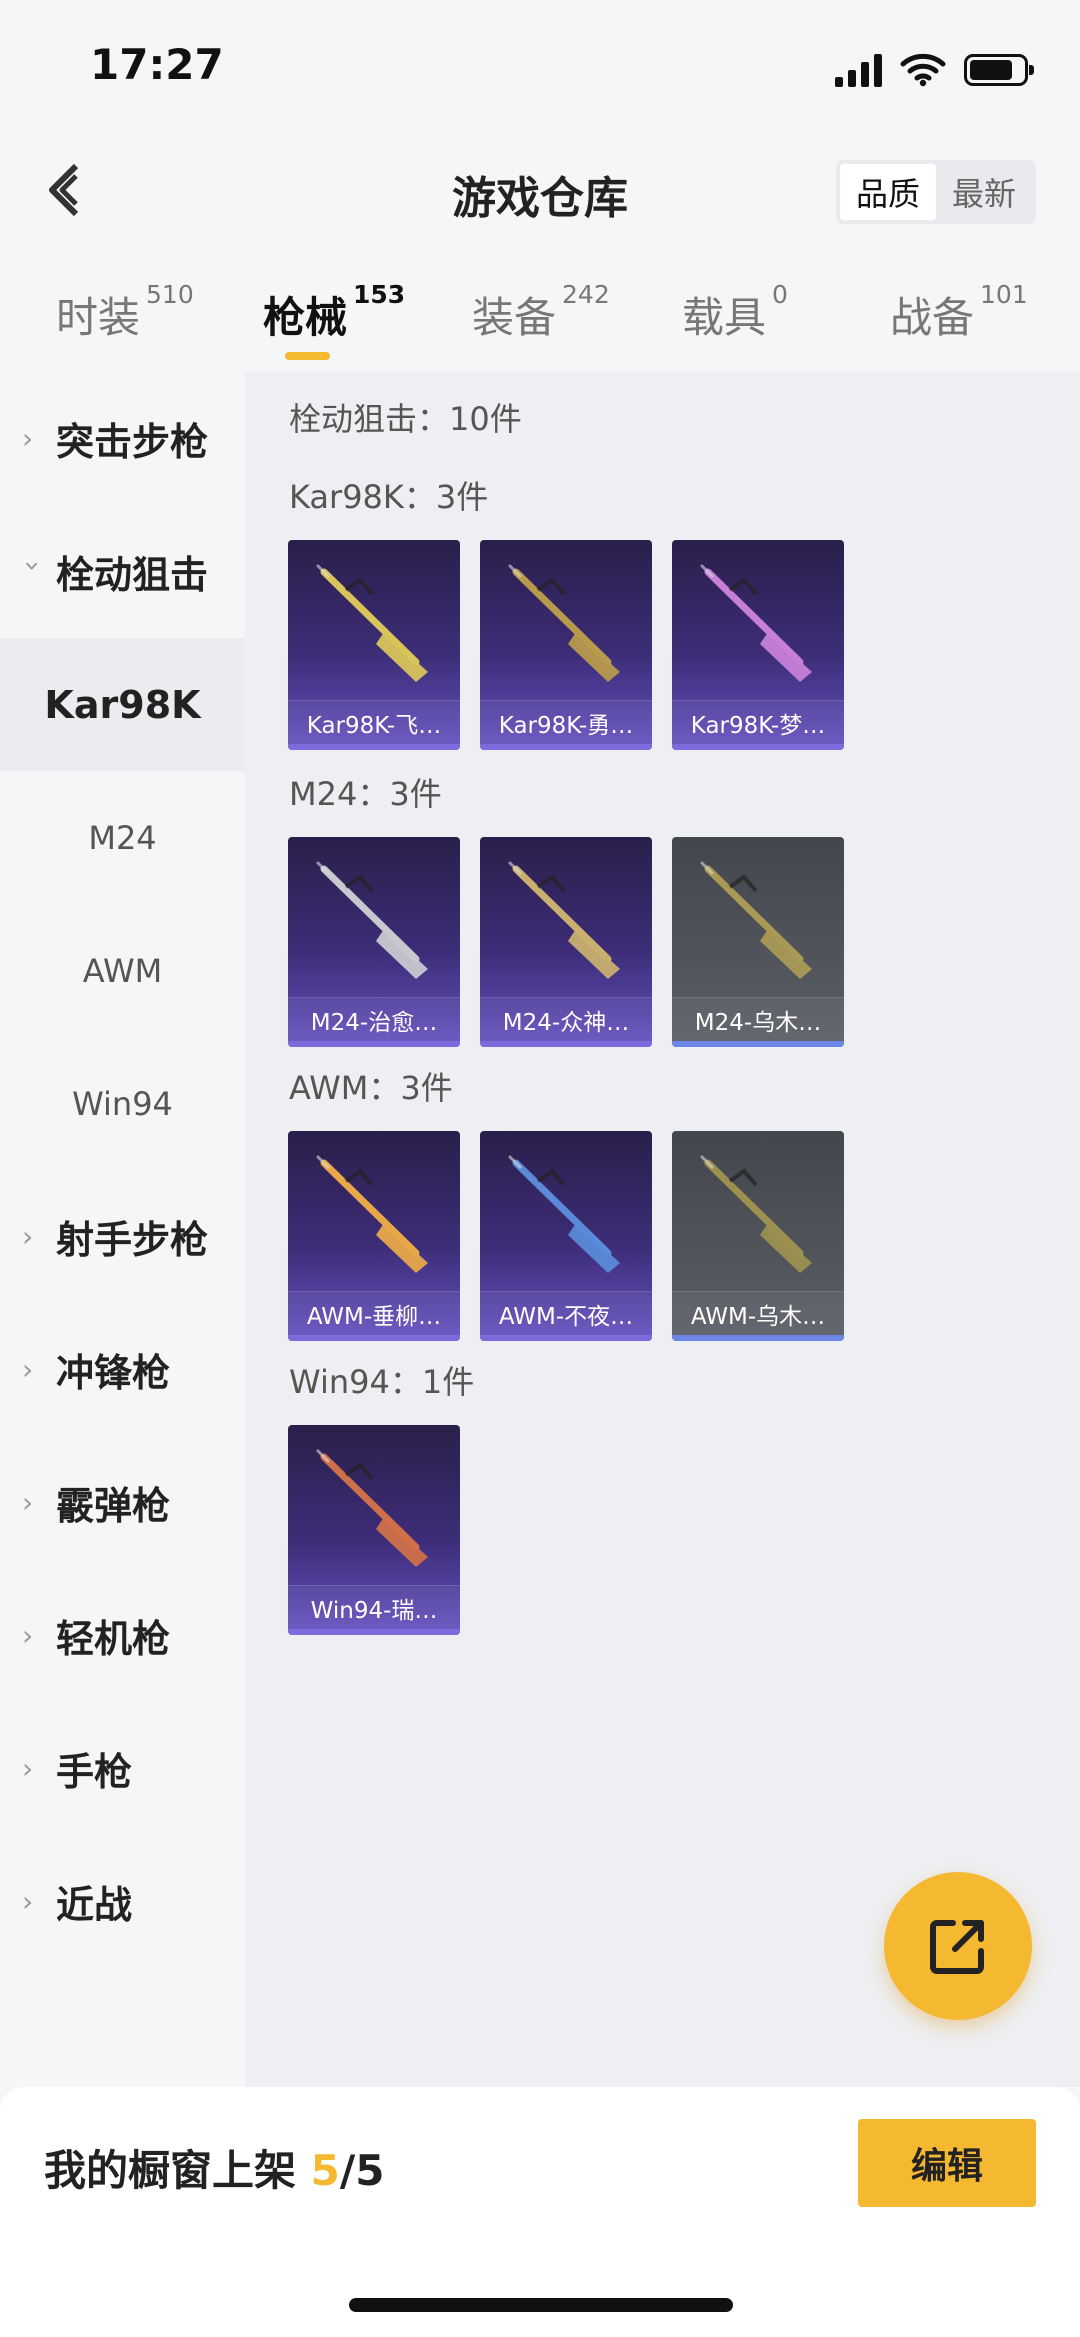 The height and width of the screenshot is (2337, 1080). What do you see at coordinates (923, 70) in the screenshot?
I see `wifi-icon` at bounding box center [923, 70].